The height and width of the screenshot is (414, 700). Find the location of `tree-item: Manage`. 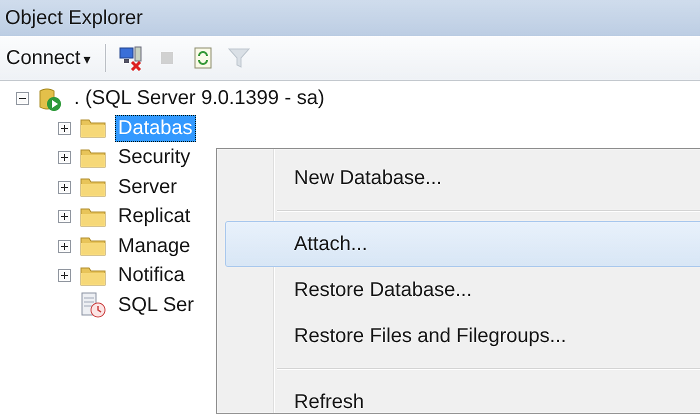

tree-item: Manage is located at coordinates (154, 246).